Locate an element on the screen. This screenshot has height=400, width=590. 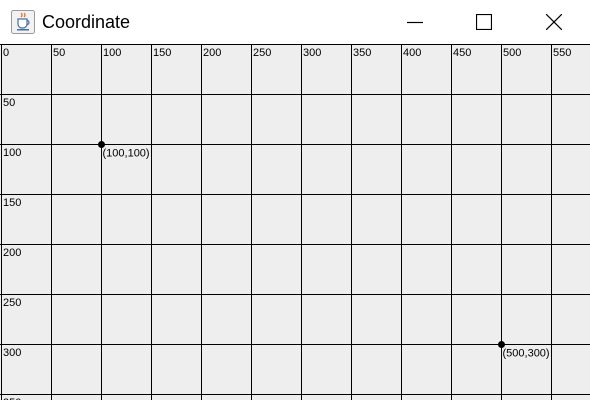
x-tick-label: 250 is located at coordinates (262, 53).